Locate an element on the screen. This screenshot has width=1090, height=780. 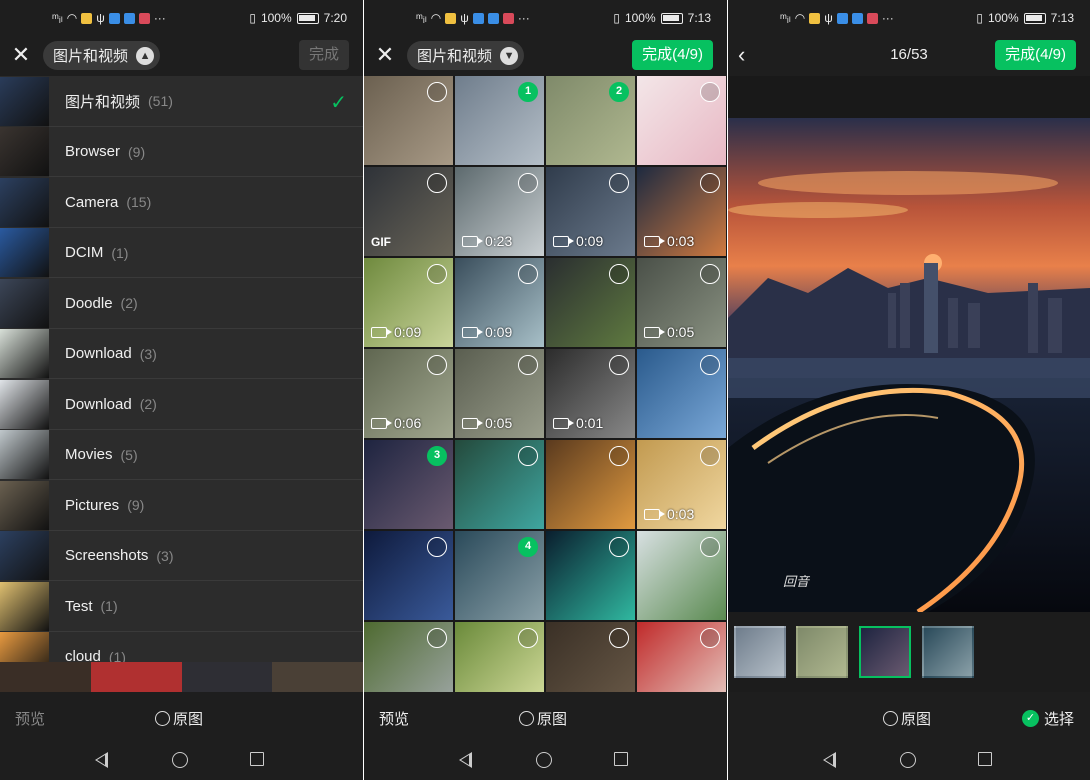
album-item: Screenshots (3) is located at coordinates (181, 556).